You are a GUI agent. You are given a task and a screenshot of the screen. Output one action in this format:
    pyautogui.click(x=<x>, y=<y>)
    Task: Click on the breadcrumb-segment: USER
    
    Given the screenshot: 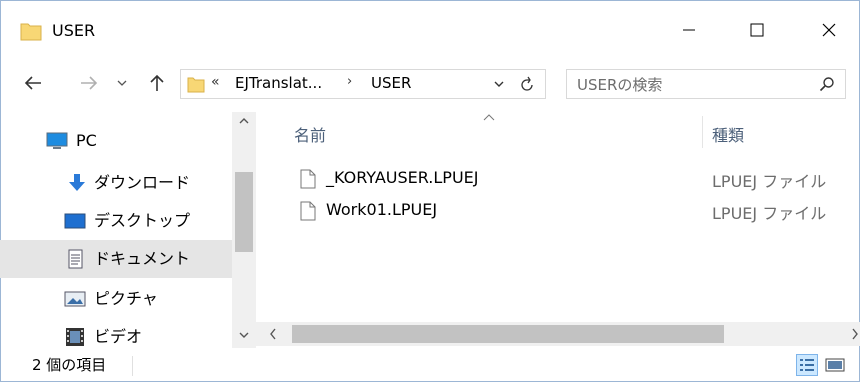 What is the action you would take?
    pyautogui.click(x=391, y=83)
    